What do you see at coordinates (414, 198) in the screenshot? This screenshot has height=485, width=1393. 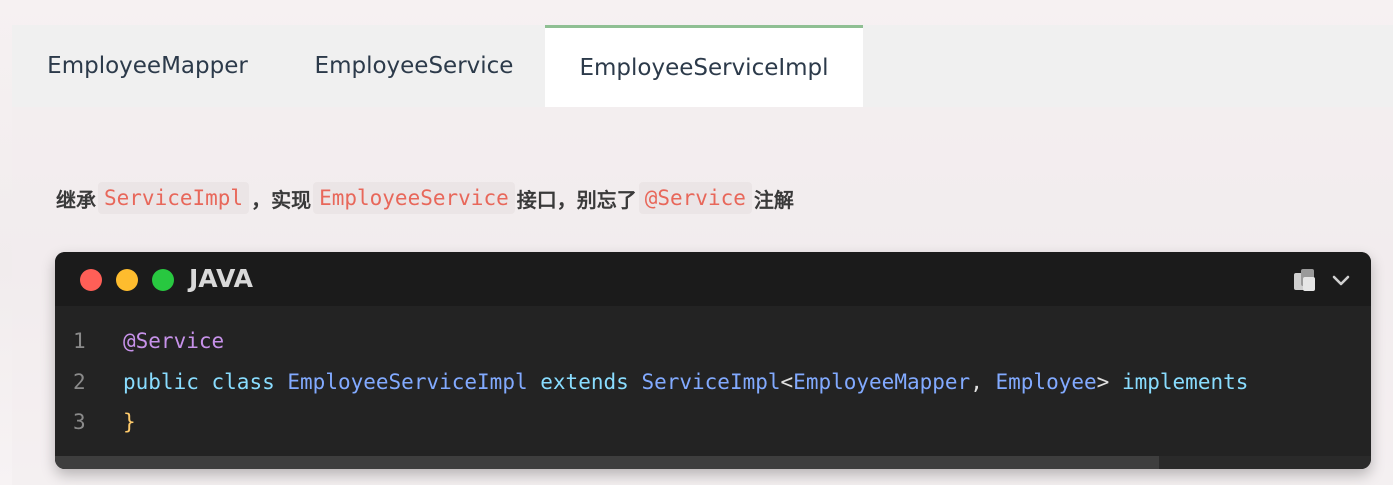 I see `inline-code-employeeservice: EmployeeService` at bounding box center [414, 198].